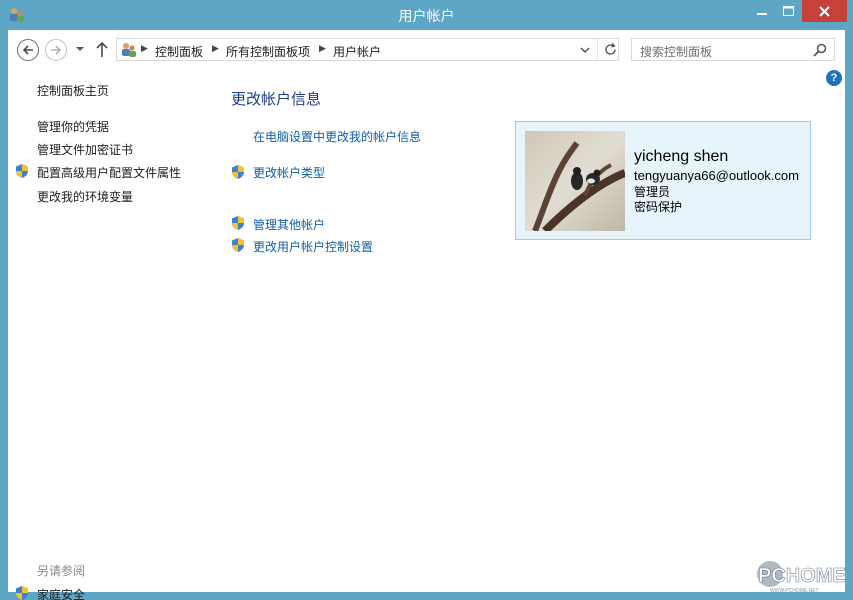 This screenshot has width=853, height=600. I want to click on recent-locations-chevron-icon, so click(80, 49).